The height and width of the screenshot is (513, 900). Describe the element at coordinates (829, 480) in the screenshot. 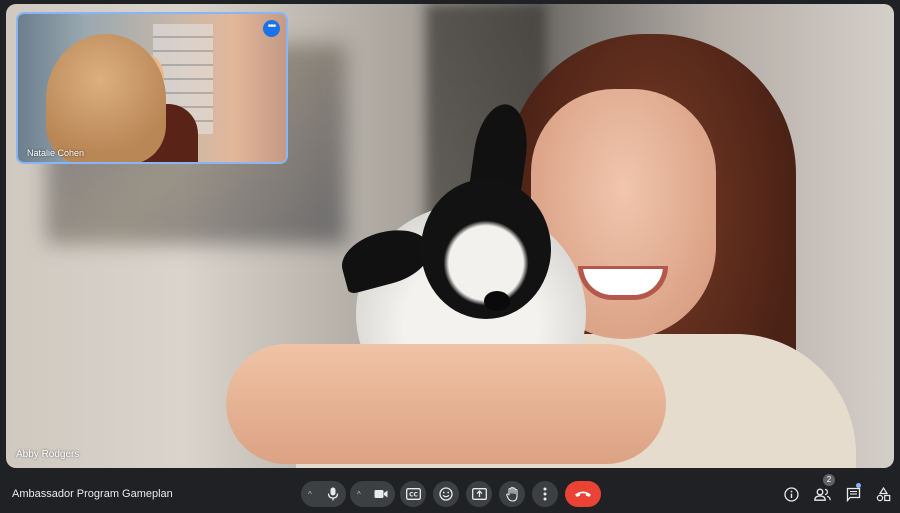

I see `people-count-badge: 2` at that location.